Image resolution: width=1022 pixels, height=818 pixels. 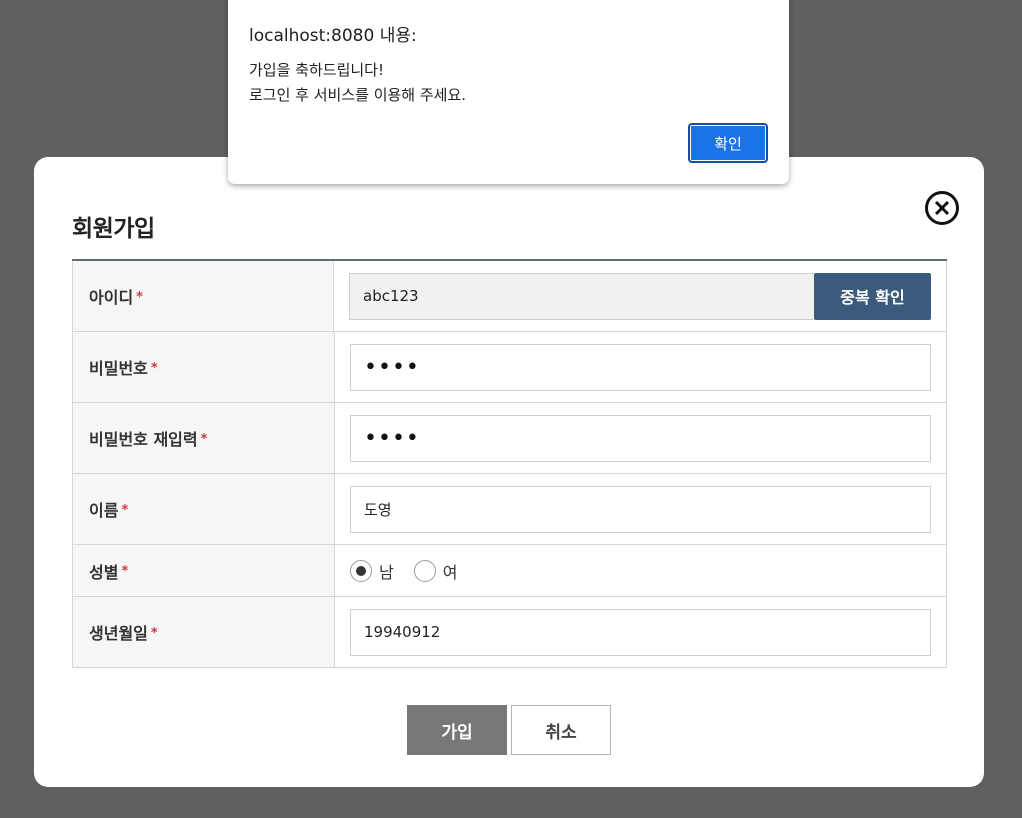 What do you see at coordinates (509, 730) in the screenshot?
I see `form-actions: 가입 취소` at bounding box center [509, 730].